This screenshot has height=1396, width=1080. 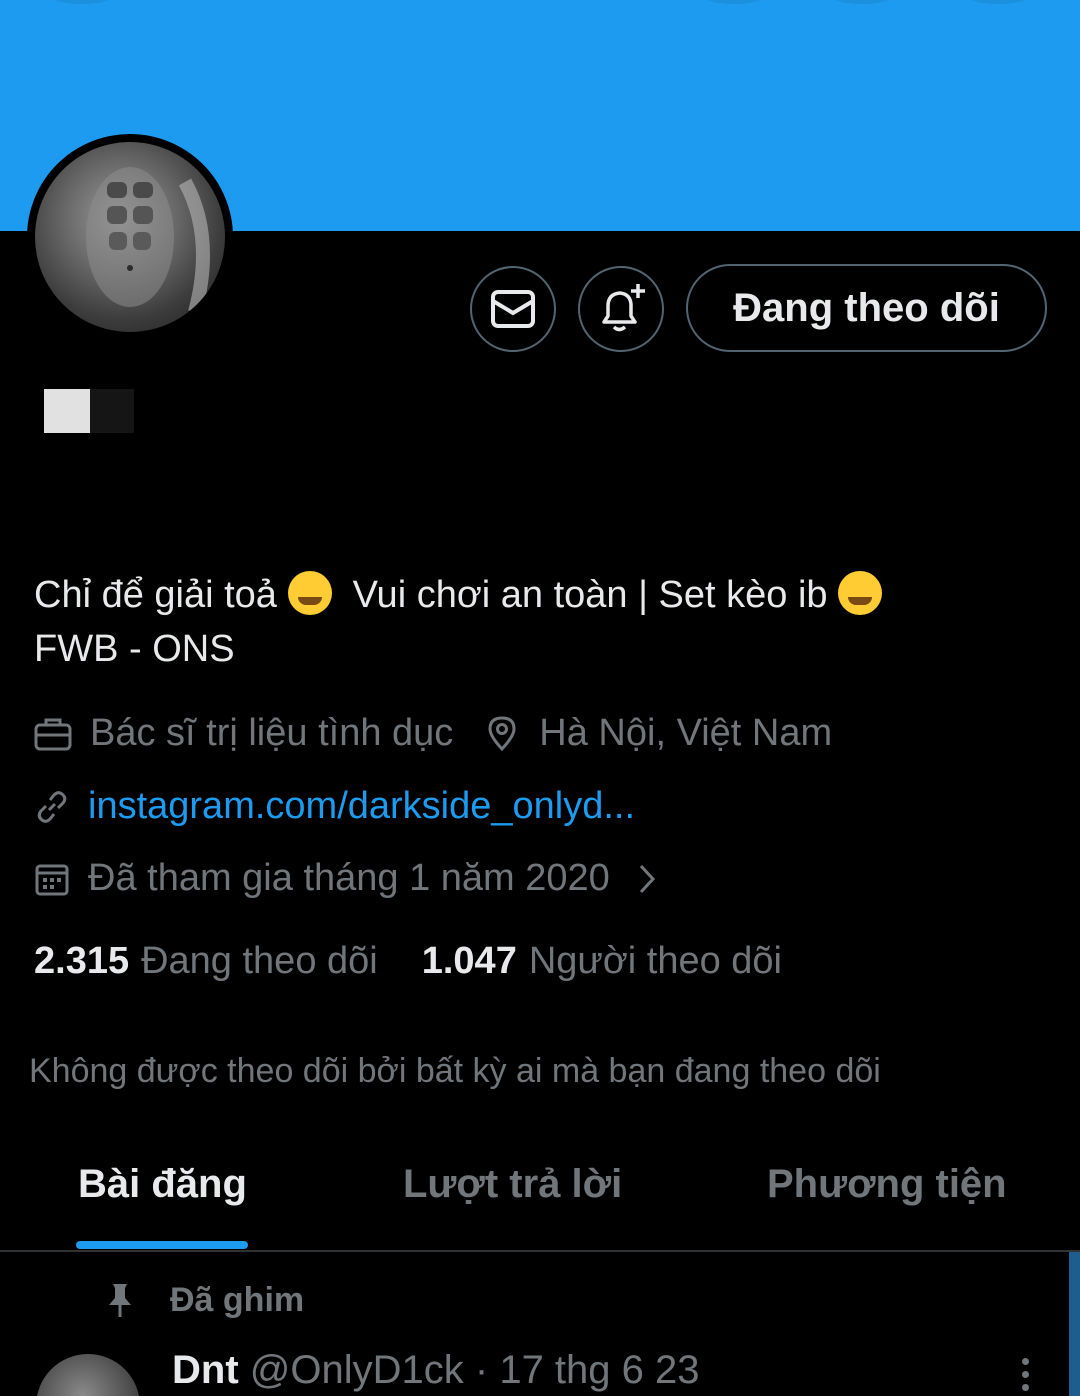 I want to click on message-button, so click(x=513, y=309).